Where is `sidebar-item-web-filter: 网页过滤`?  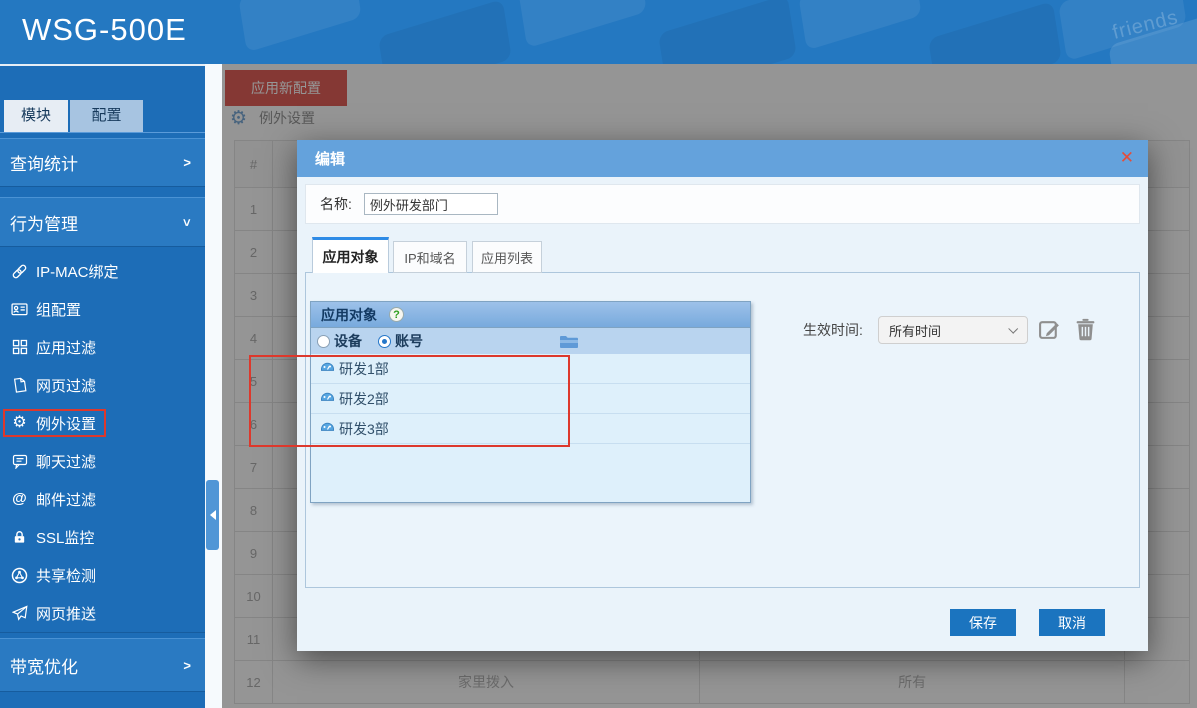 sidebar-item-web-filter: 网页过滤 is located at coordinates (102, 385).